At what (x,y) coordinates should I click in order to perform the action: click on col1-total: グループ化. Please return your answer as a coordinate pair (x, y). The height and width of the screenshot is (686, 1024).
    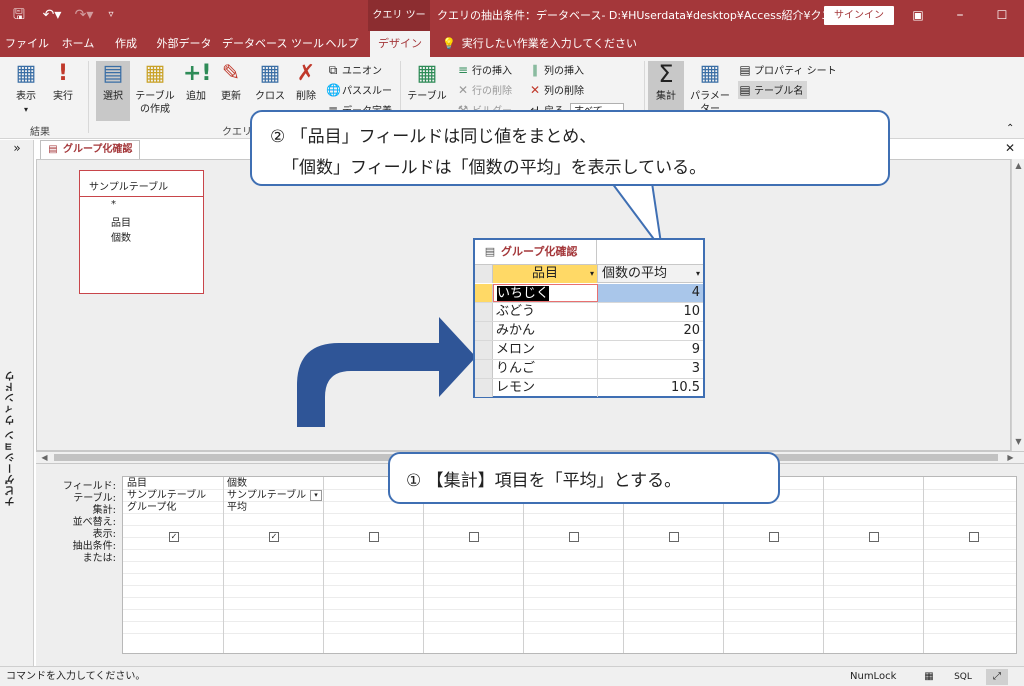
    Looking at the image, I should click on (151, 508).